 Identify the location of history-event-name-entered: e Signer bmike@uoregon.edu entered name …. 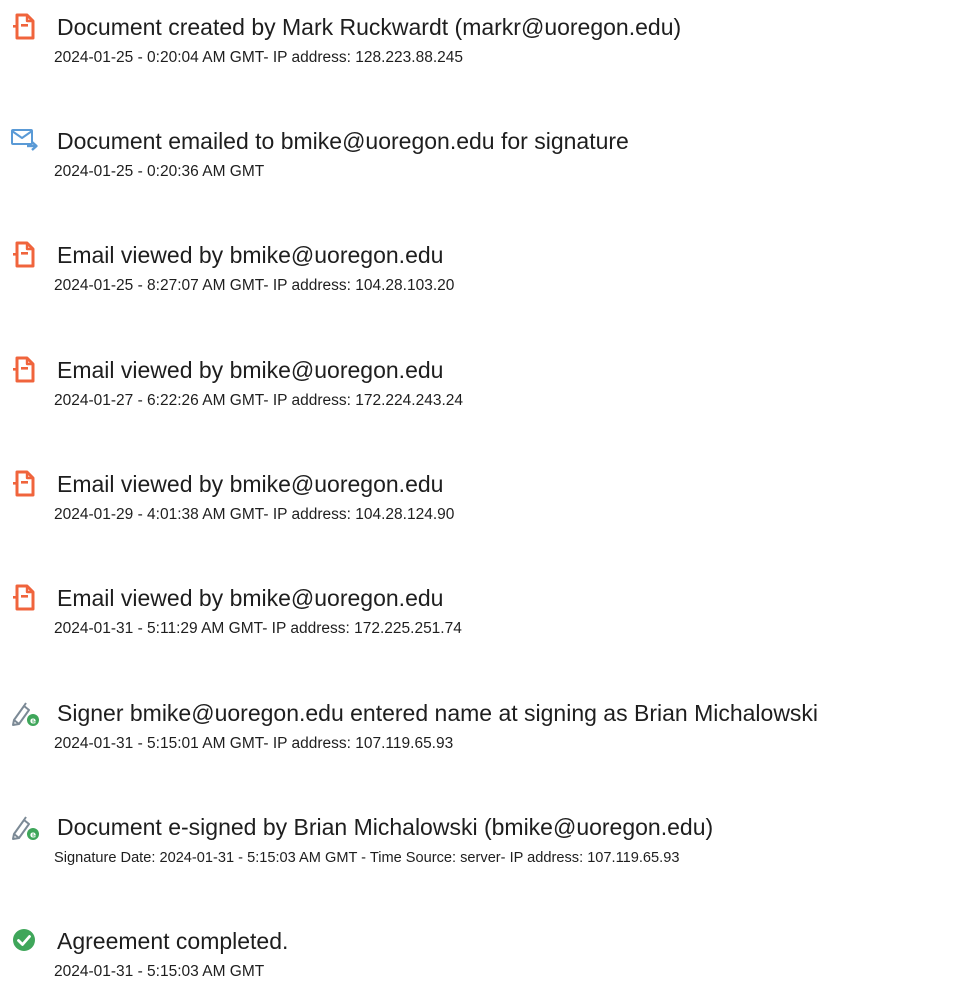
(493, 738).